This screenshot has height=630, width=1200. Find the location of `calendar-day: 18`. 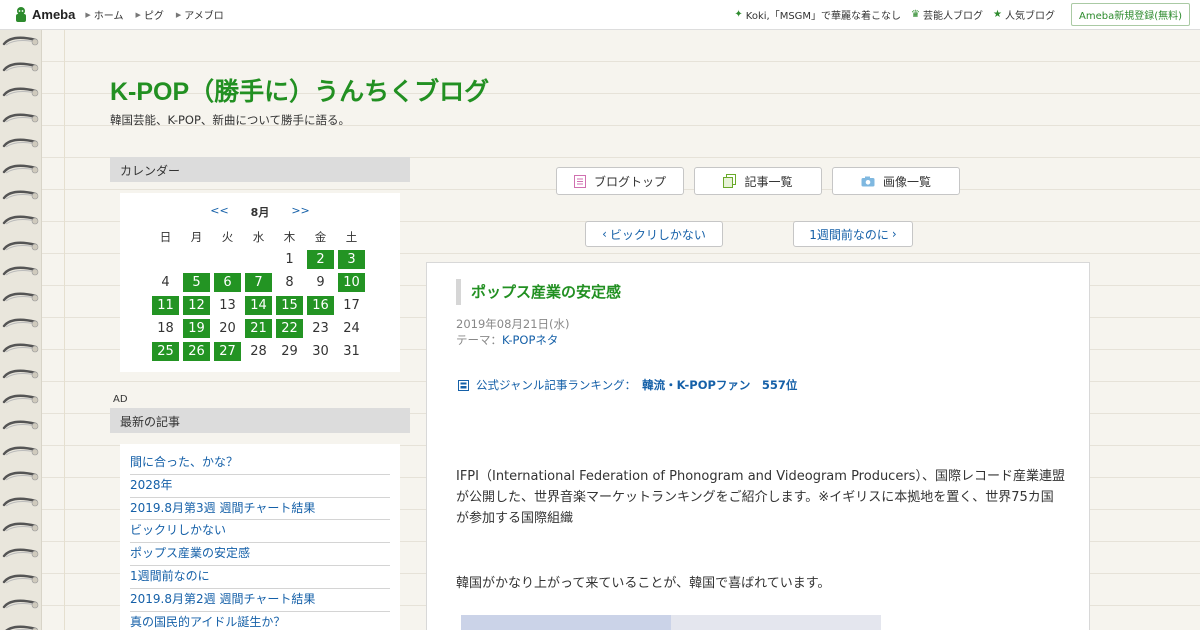

calendar-day: 18 is located at coordinates (165, 328).